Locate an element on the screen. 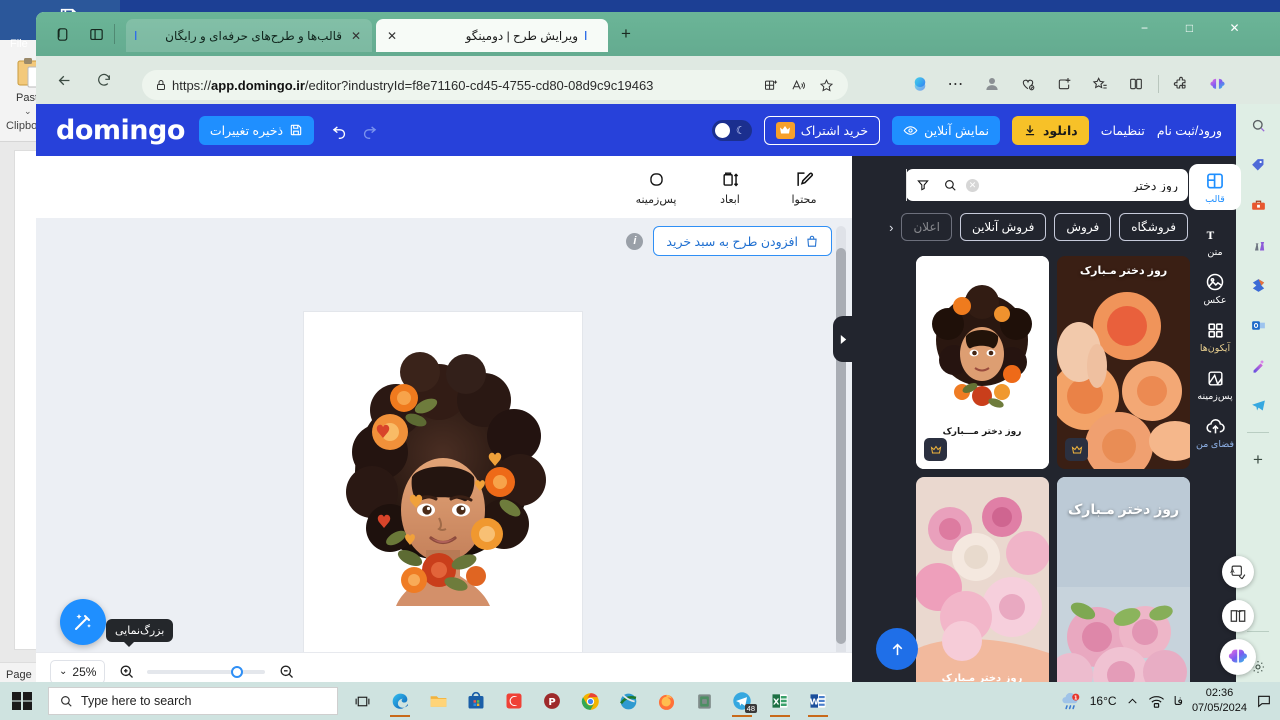 Image resolution: width=1280 pixels, height=720 pixels. premium-crown-icon is located at coordinates (1076, 449).